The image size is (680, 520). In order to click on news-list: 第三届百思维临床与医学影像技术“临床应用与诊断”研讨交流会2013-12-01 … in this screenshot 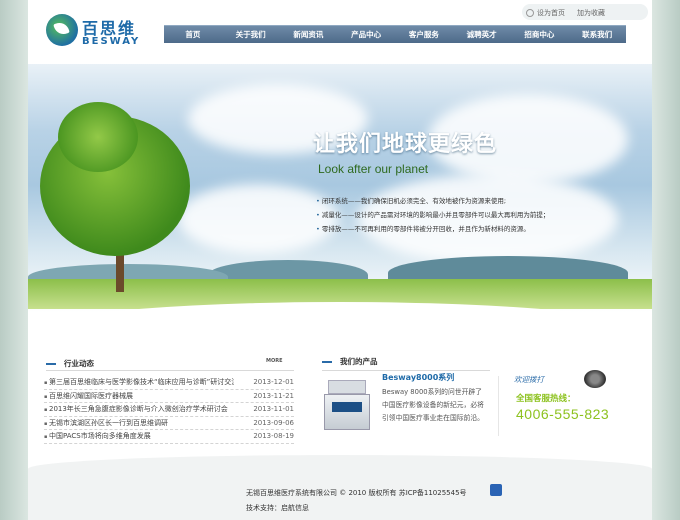, I will do `click(169, 410)`.